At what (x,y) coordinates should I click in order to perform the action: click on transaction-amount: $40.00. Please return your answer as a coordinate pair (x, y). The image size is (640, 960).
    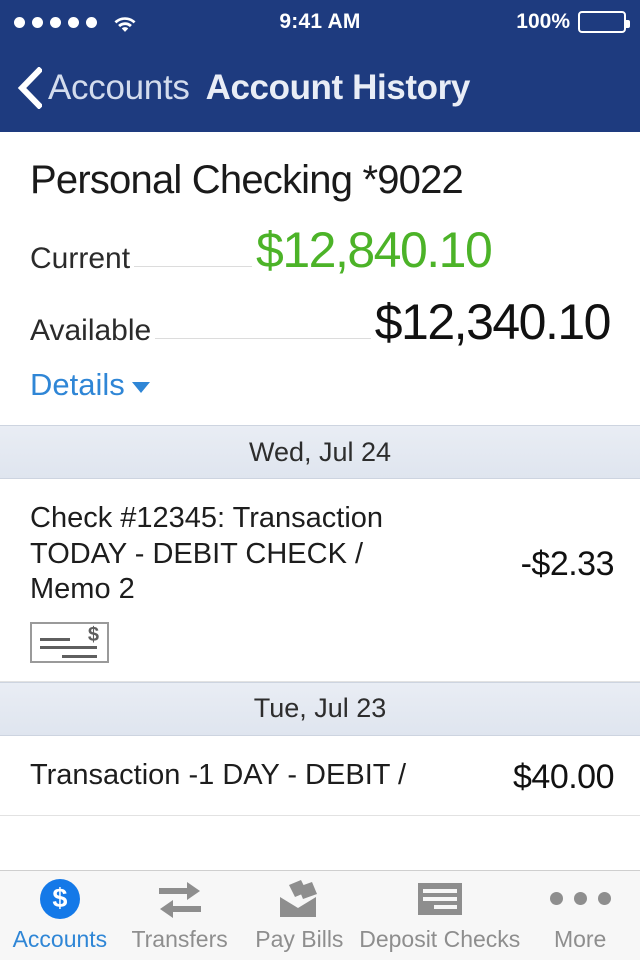
    Looking at the image, I should click on (564, 776).